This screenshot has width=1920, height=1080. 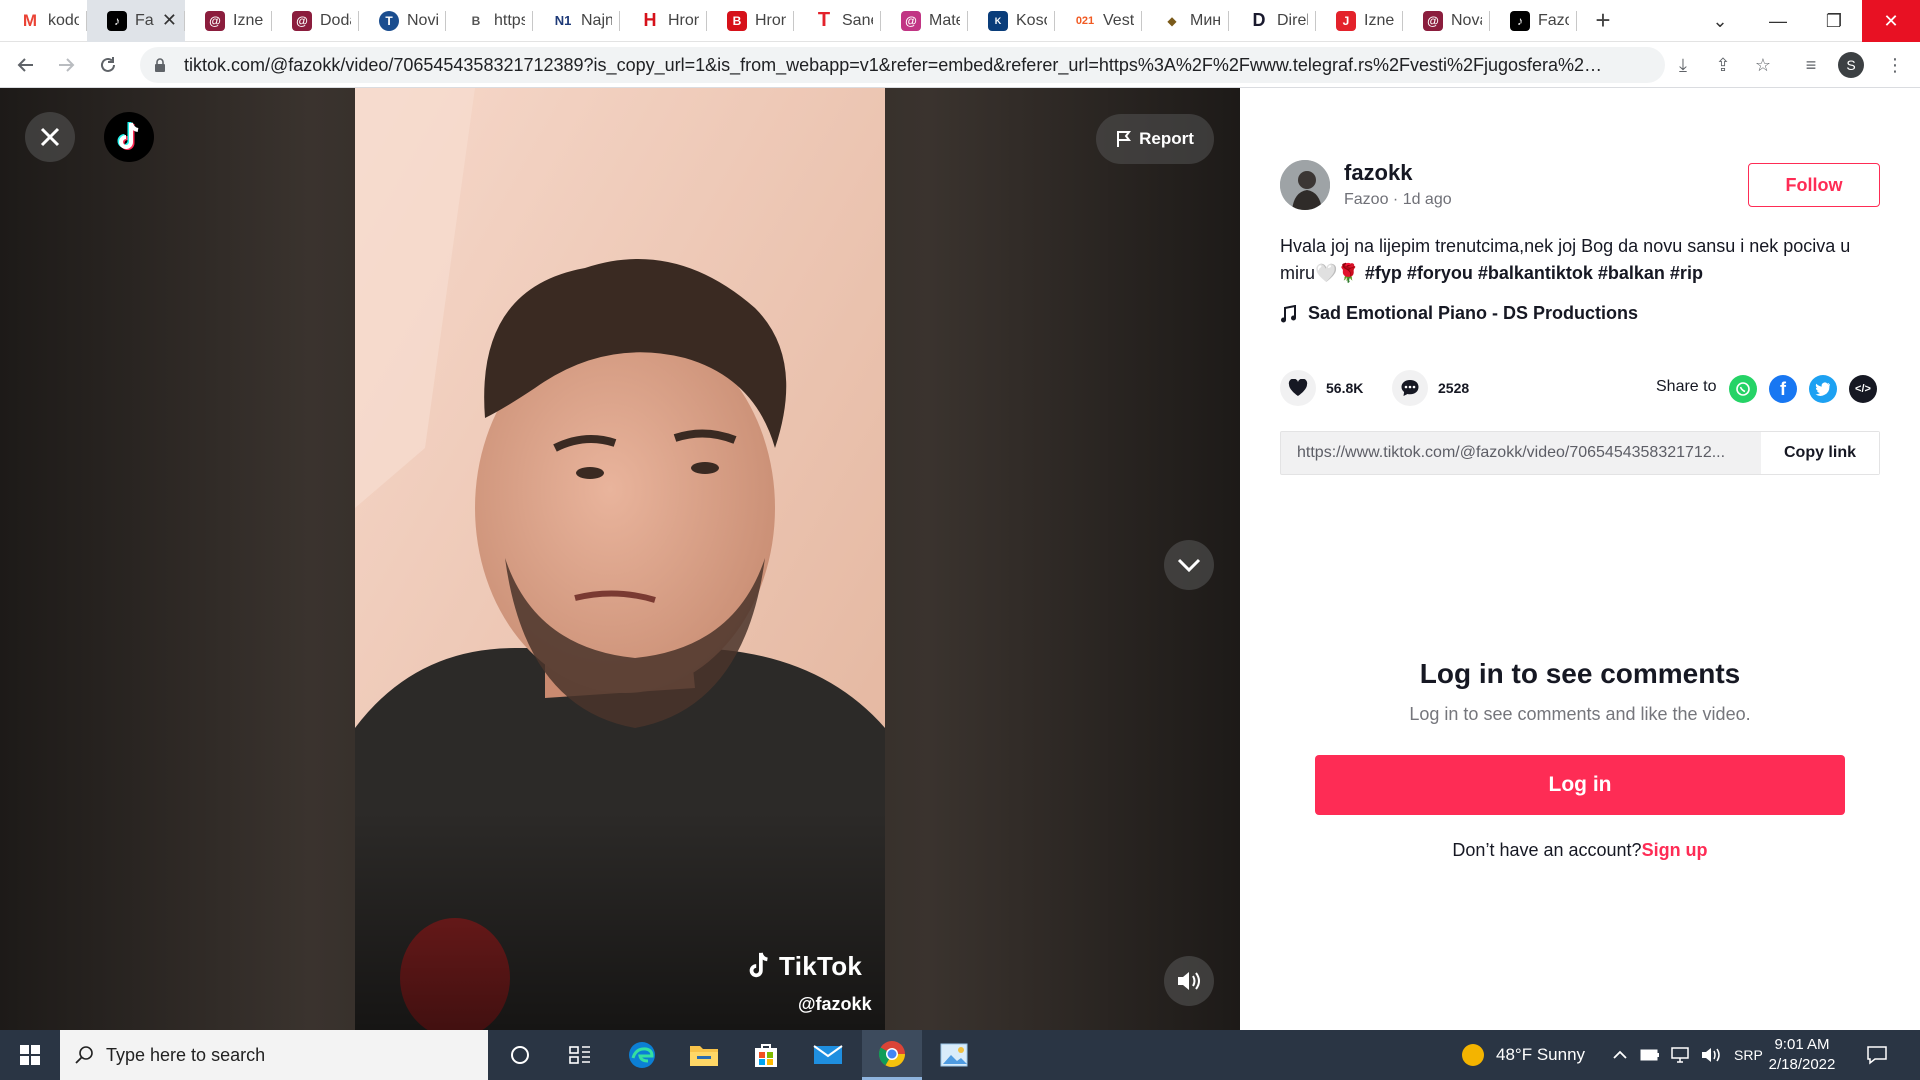 I want to click on news-icon: T, so click(x=389, y=20).